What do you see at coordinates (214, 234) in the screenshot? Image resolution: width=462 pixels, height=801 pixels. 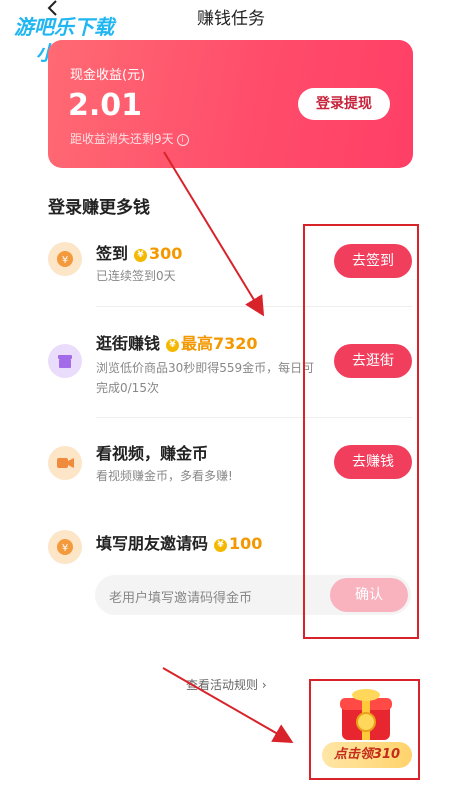 I see `arrow-to-buttons` at bounding box center [214, 234].